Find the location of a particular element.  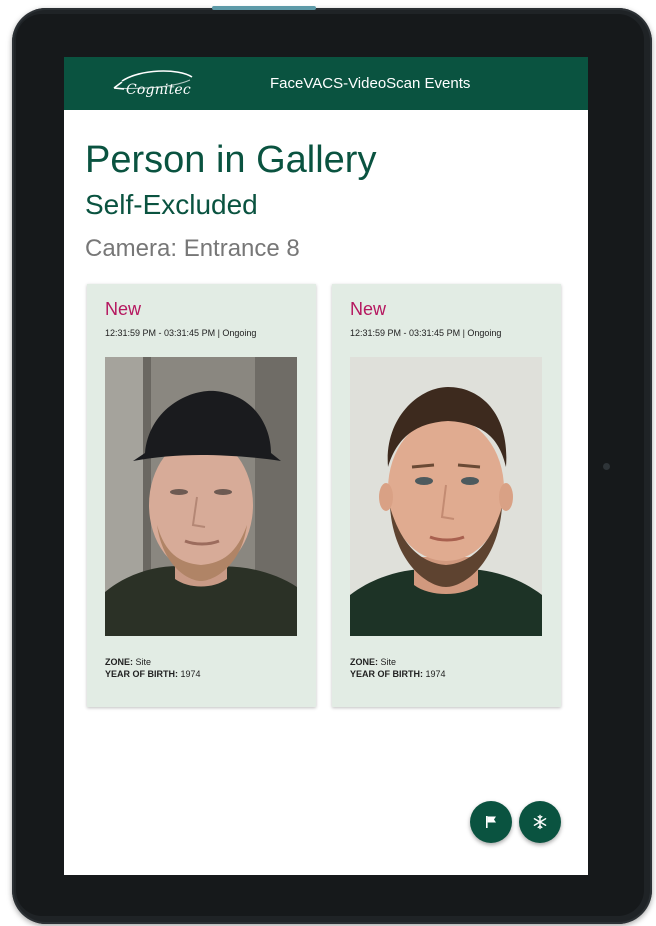

capture-photo is located at coordinates (201, 496).